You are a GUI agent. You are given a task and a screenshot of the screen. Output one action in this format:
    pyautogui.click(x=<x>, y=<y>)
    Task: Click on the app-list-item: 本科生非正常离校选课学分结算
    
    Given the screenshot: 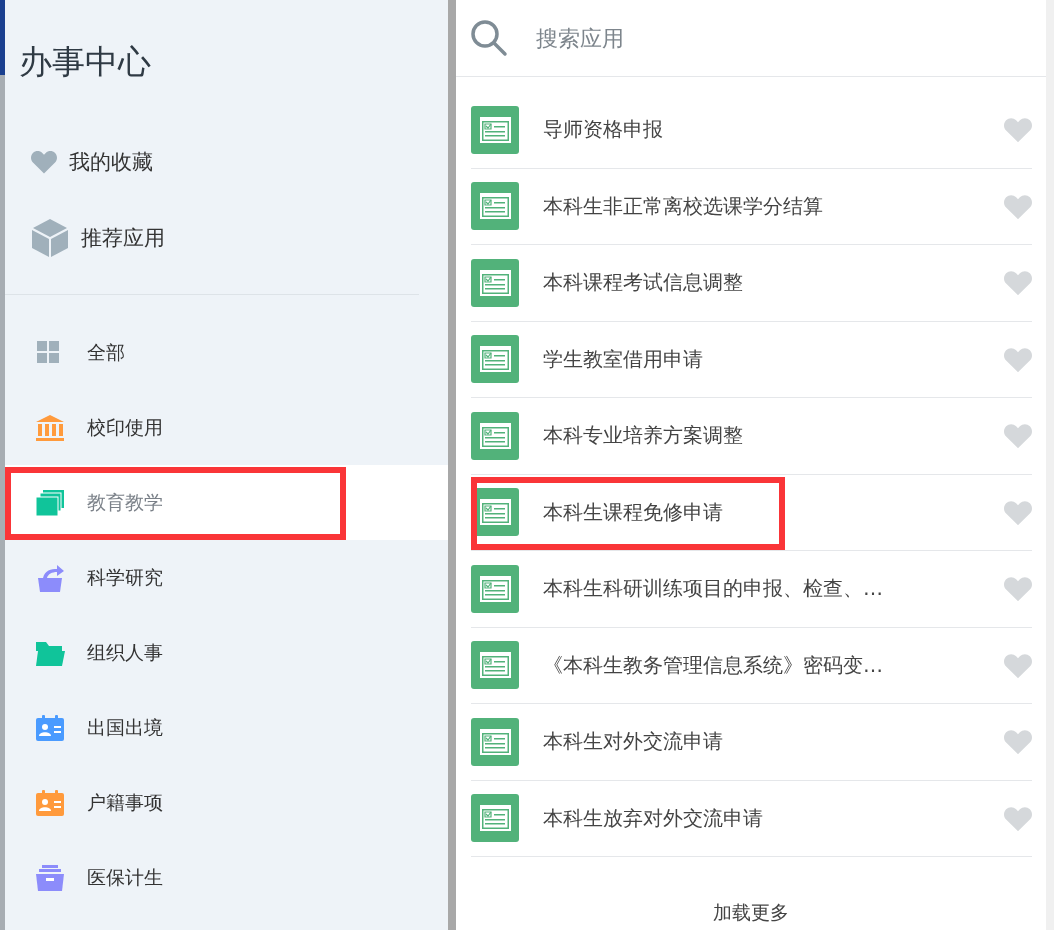 What is the action you would take?
    pyautogui.click(x=751, y=206)
    